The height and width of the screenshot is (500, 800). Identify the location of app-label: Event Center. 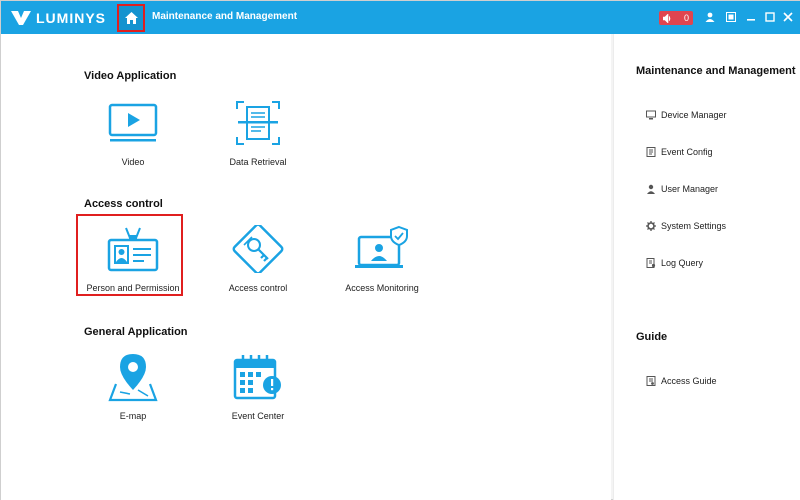
(258, 416).